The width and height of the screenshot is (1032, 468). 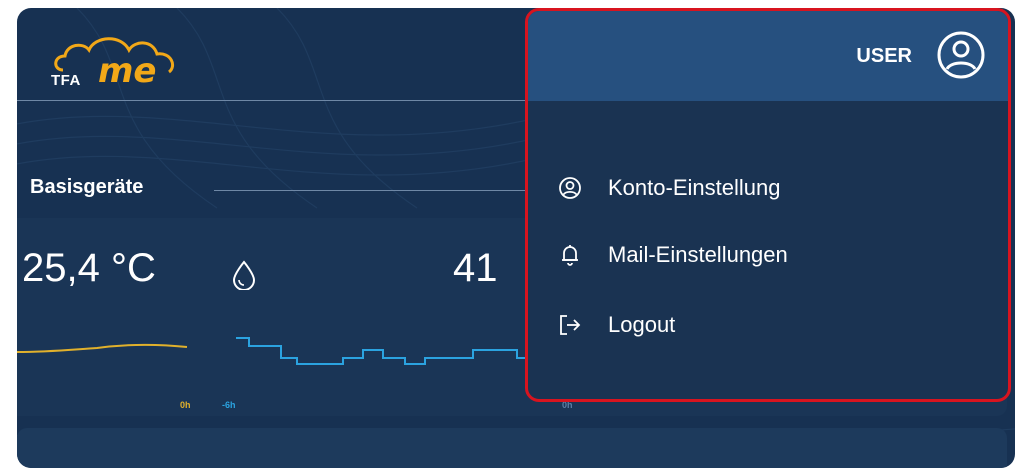 I want to click on menu-item-account-settings: Konto-Einstellung, so click(x=669, y=188).